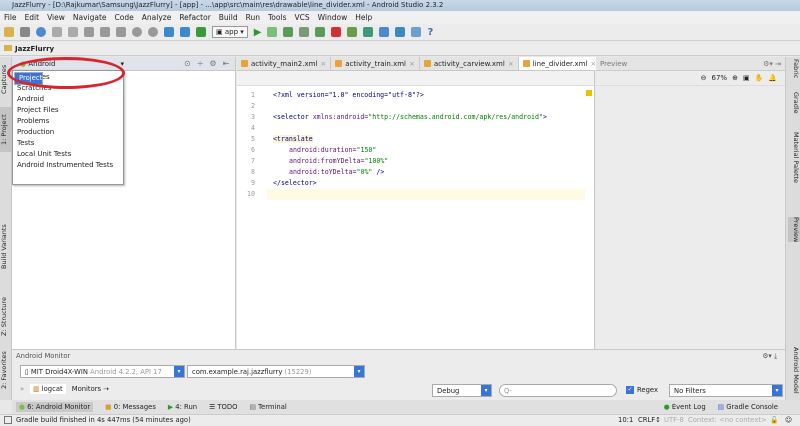 This screenshot has width=800, height=426. I want to click on run-icon: ▶, so click(258, 32).